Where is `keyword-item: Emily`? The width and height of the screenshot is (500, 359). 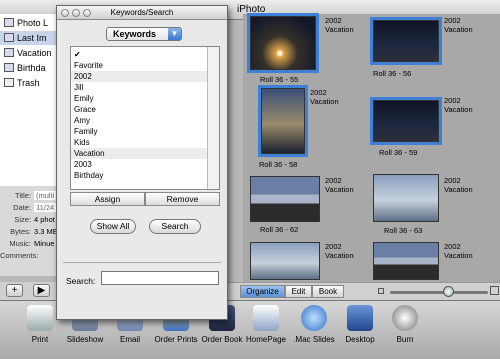 keyword-item: Emily is located at coordinates (139, 98).